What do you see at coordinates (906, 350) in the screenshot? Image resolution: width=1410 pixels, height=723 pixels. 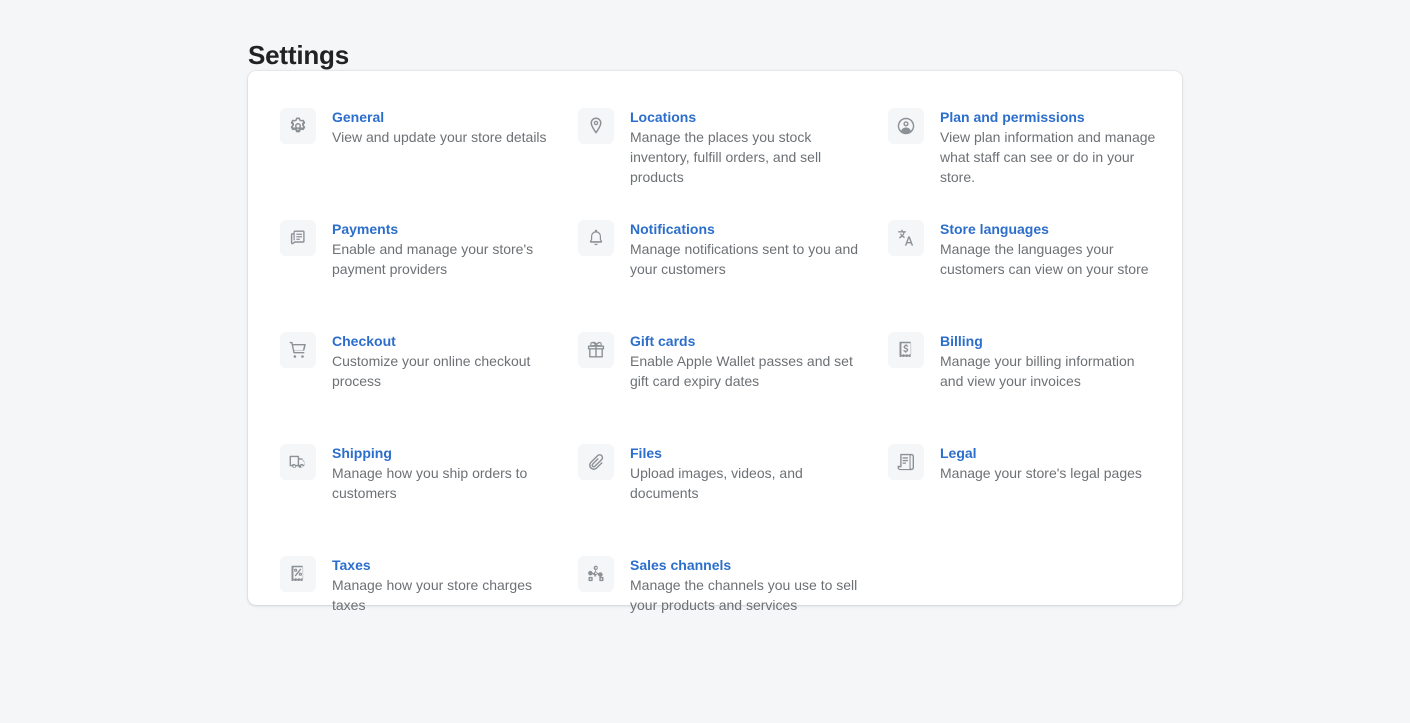 I see `receipt-dollar-icon` at bounding box center [906, 350].